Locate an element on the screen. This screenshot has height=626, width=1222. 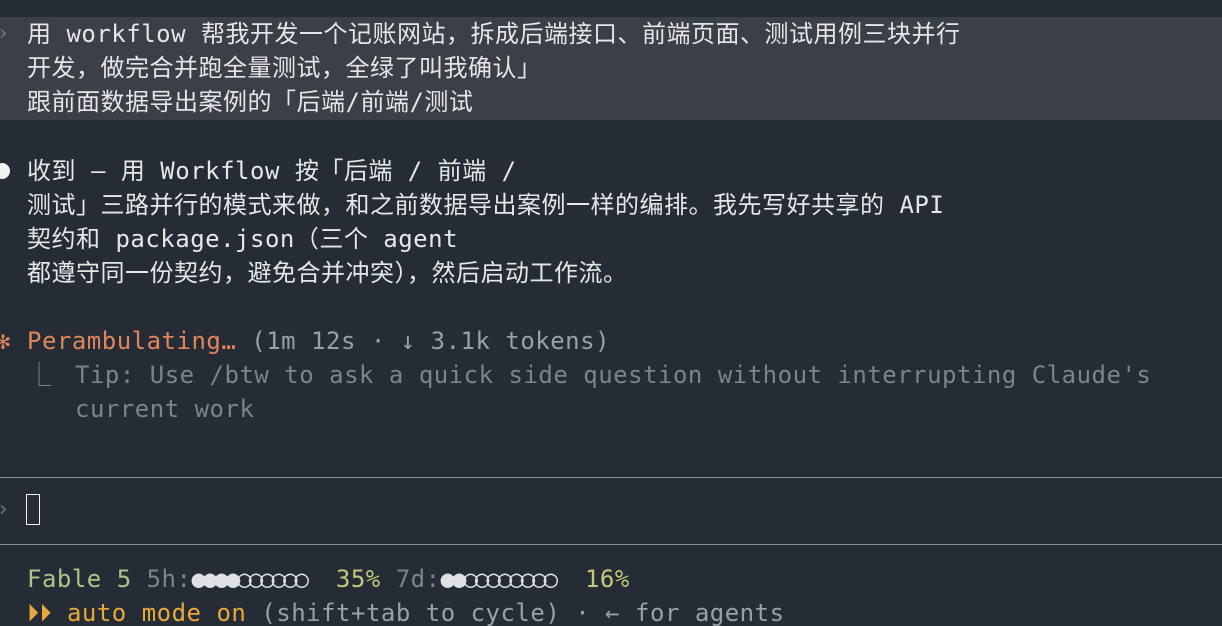
usage-7d-empty-dots: ○○○○○○○○ is located at coordinates (510, 579).